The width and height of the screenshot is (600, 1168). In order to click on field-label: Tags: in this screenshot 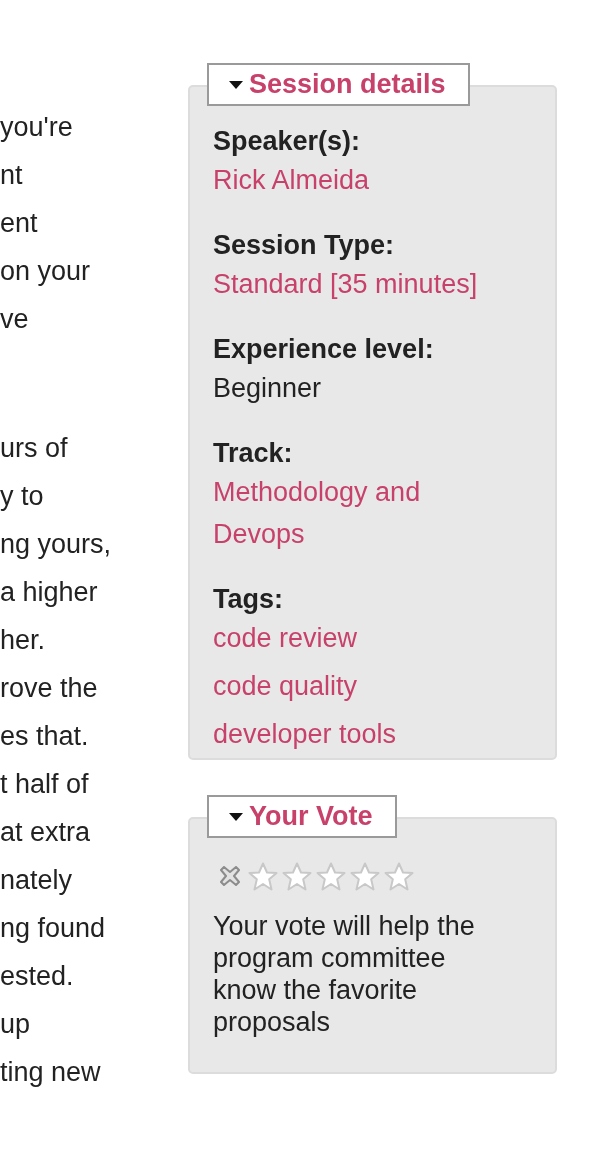, I will do `click(248, 599)`.